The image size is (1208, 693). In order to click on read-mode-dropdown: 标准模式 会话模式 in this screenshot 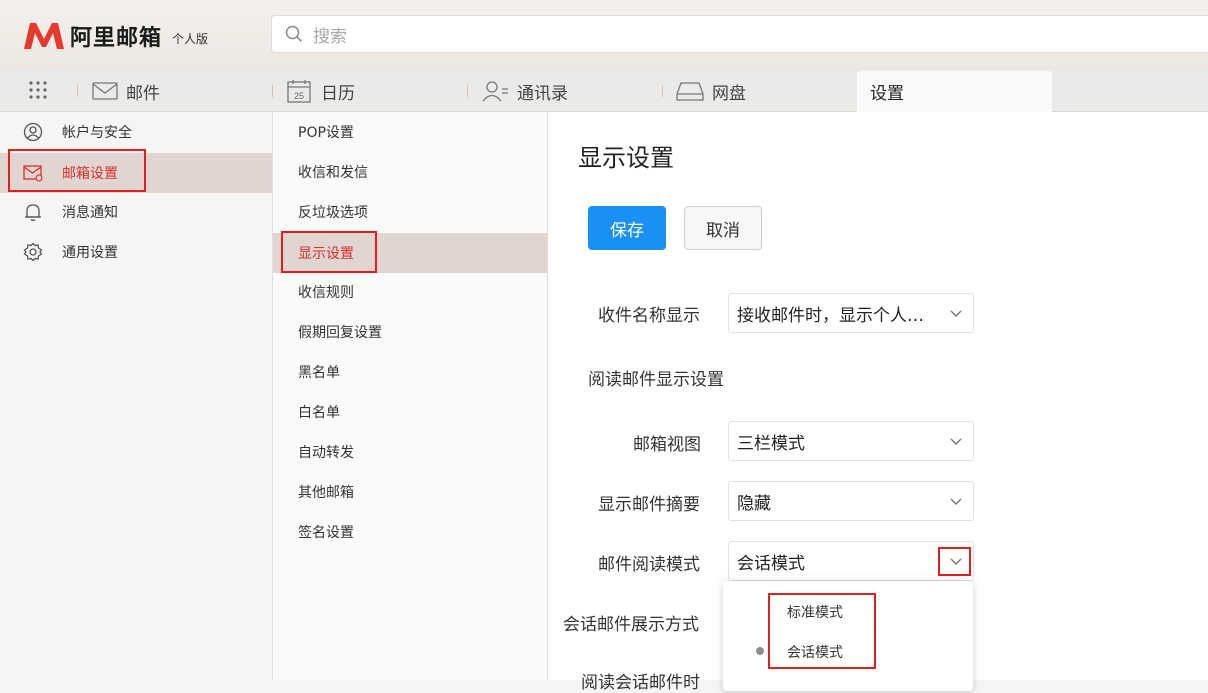, I will do `click(848, 636)`.